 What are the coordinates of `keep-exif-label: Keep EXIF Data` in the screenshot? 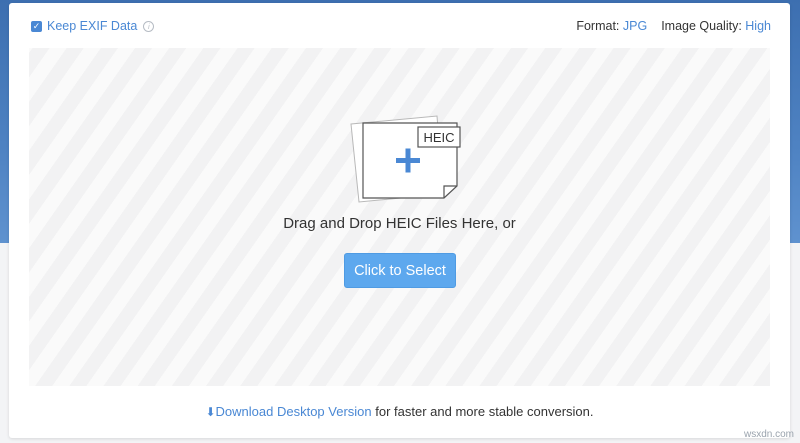 It's located at (92, 26).